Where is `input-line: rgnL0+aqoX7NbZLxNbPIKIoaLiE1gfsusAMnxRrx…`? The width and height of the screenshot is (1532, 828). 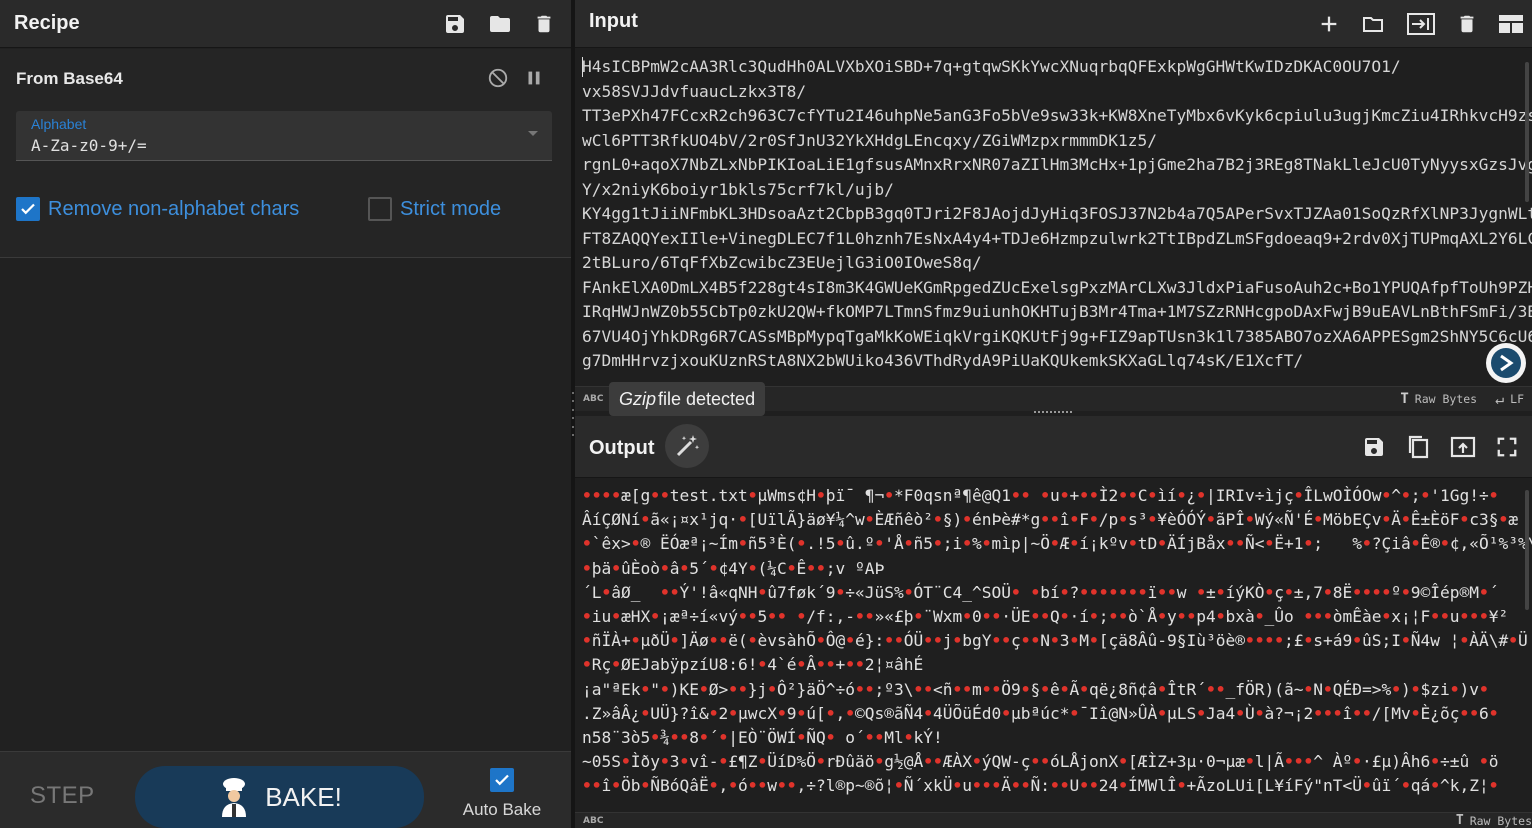
input-line: rgnL0+aqoX7NbZLxNbPIKIoaLiE1gfsusAMnxRrx… is located at coordinates (1057, 164).